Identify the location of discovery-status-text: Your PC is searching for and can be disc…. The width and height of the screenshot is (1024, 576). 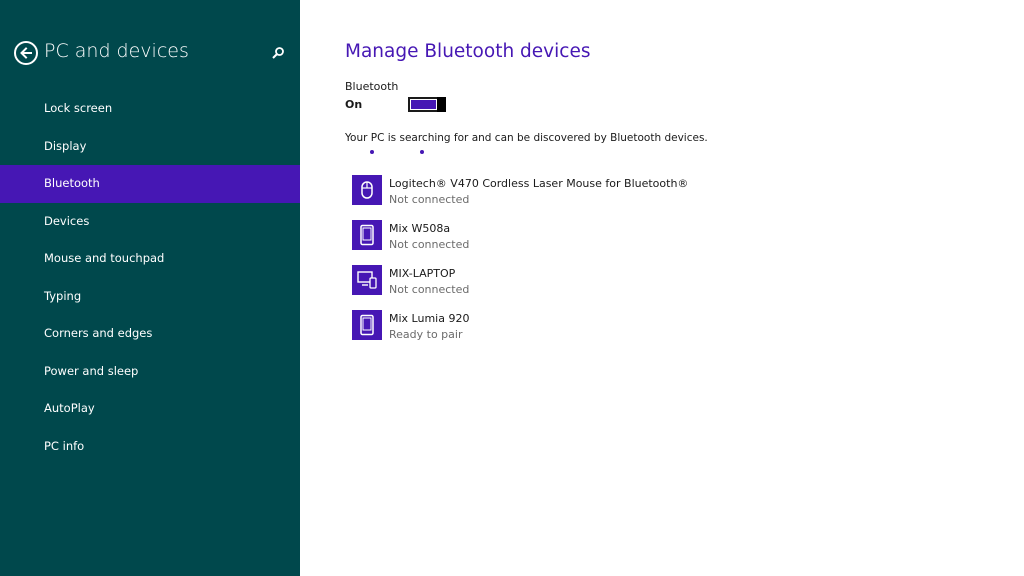
(526, 138).